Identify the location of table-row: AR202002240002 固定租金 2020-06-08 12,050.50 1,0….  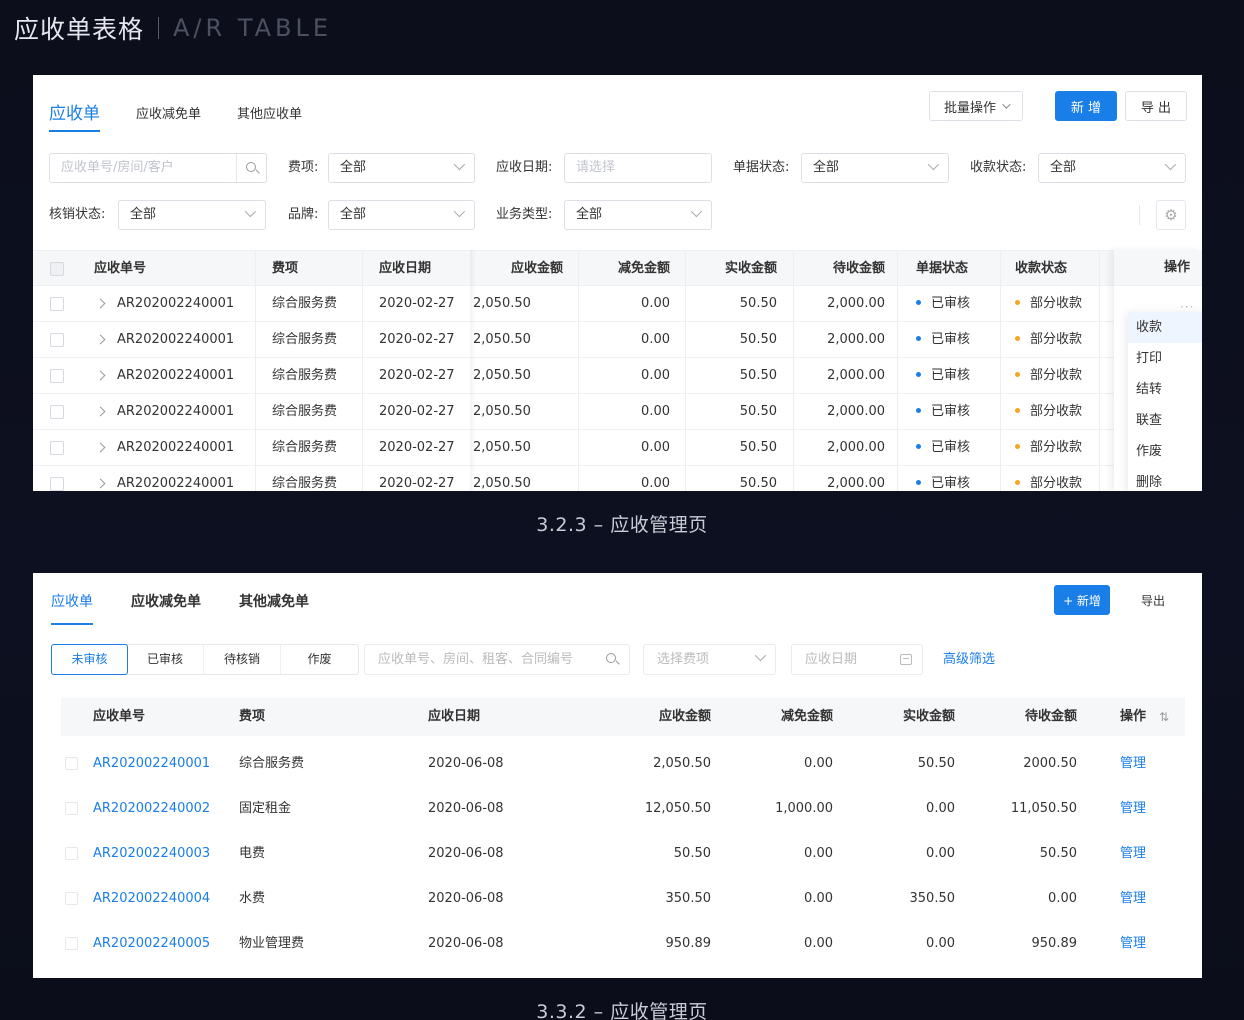
(623, 808).